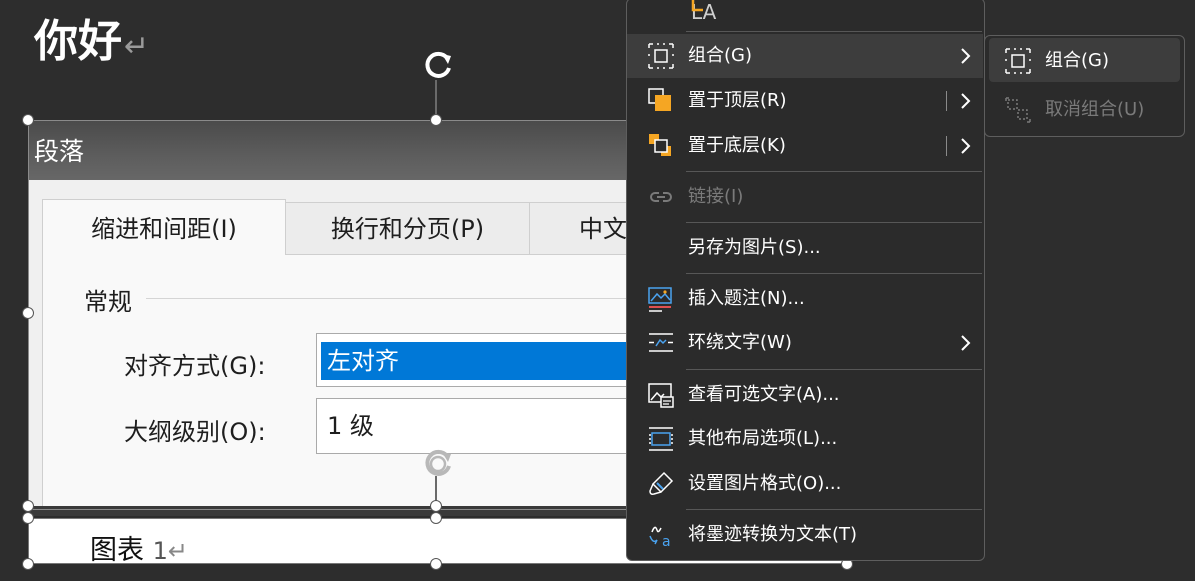  I want to click on caption-text: 图表 1↵, so click(139, 547).